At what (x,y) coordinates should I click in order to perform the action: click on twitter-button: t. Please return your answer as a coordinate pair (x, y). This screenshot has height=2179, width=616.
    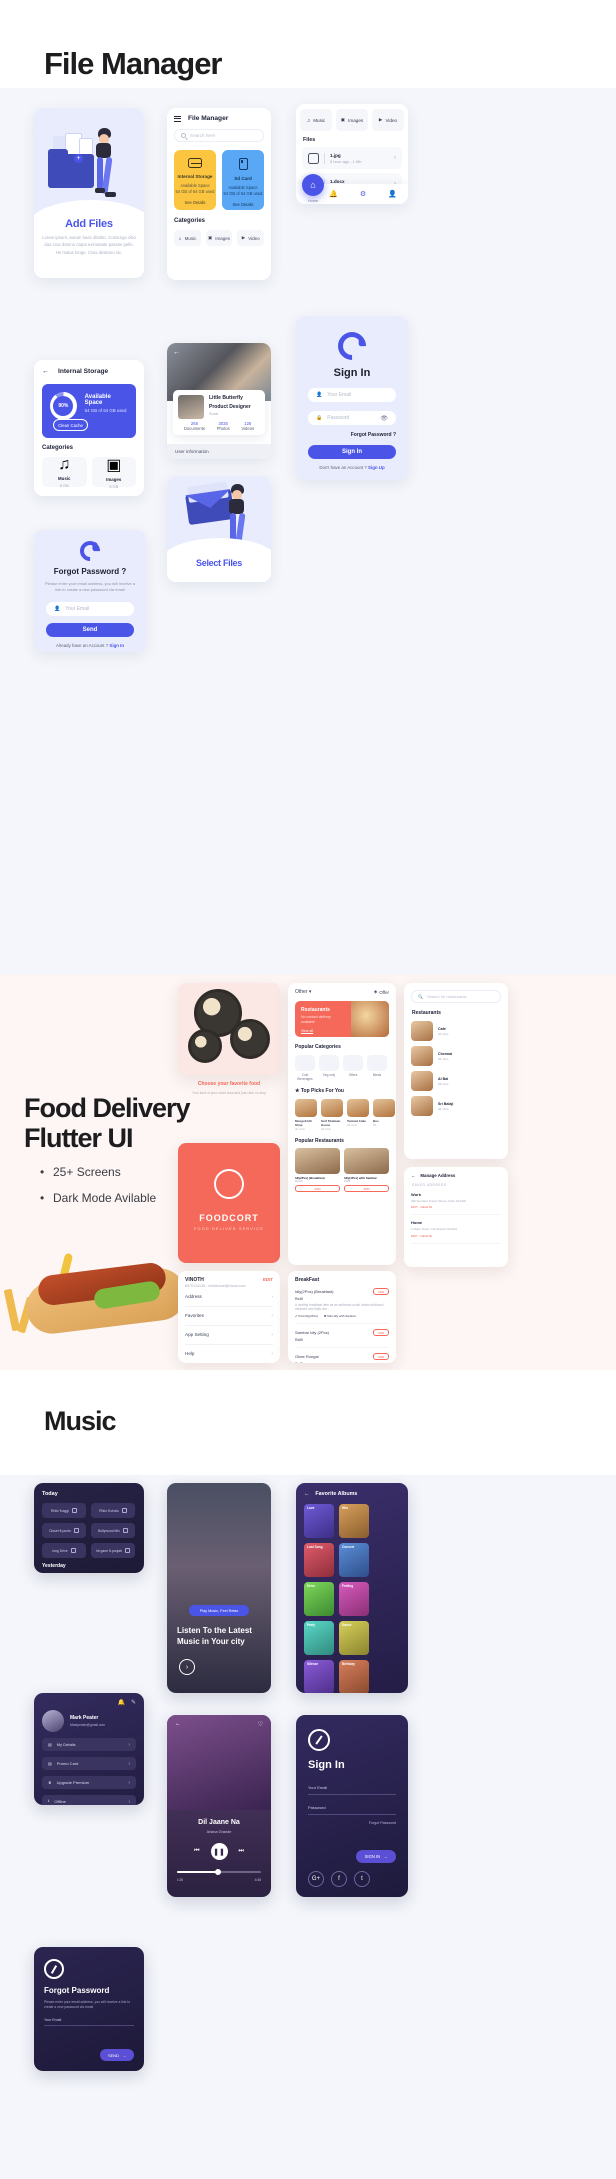
    Looking at the image, I should click on (362, 1879).